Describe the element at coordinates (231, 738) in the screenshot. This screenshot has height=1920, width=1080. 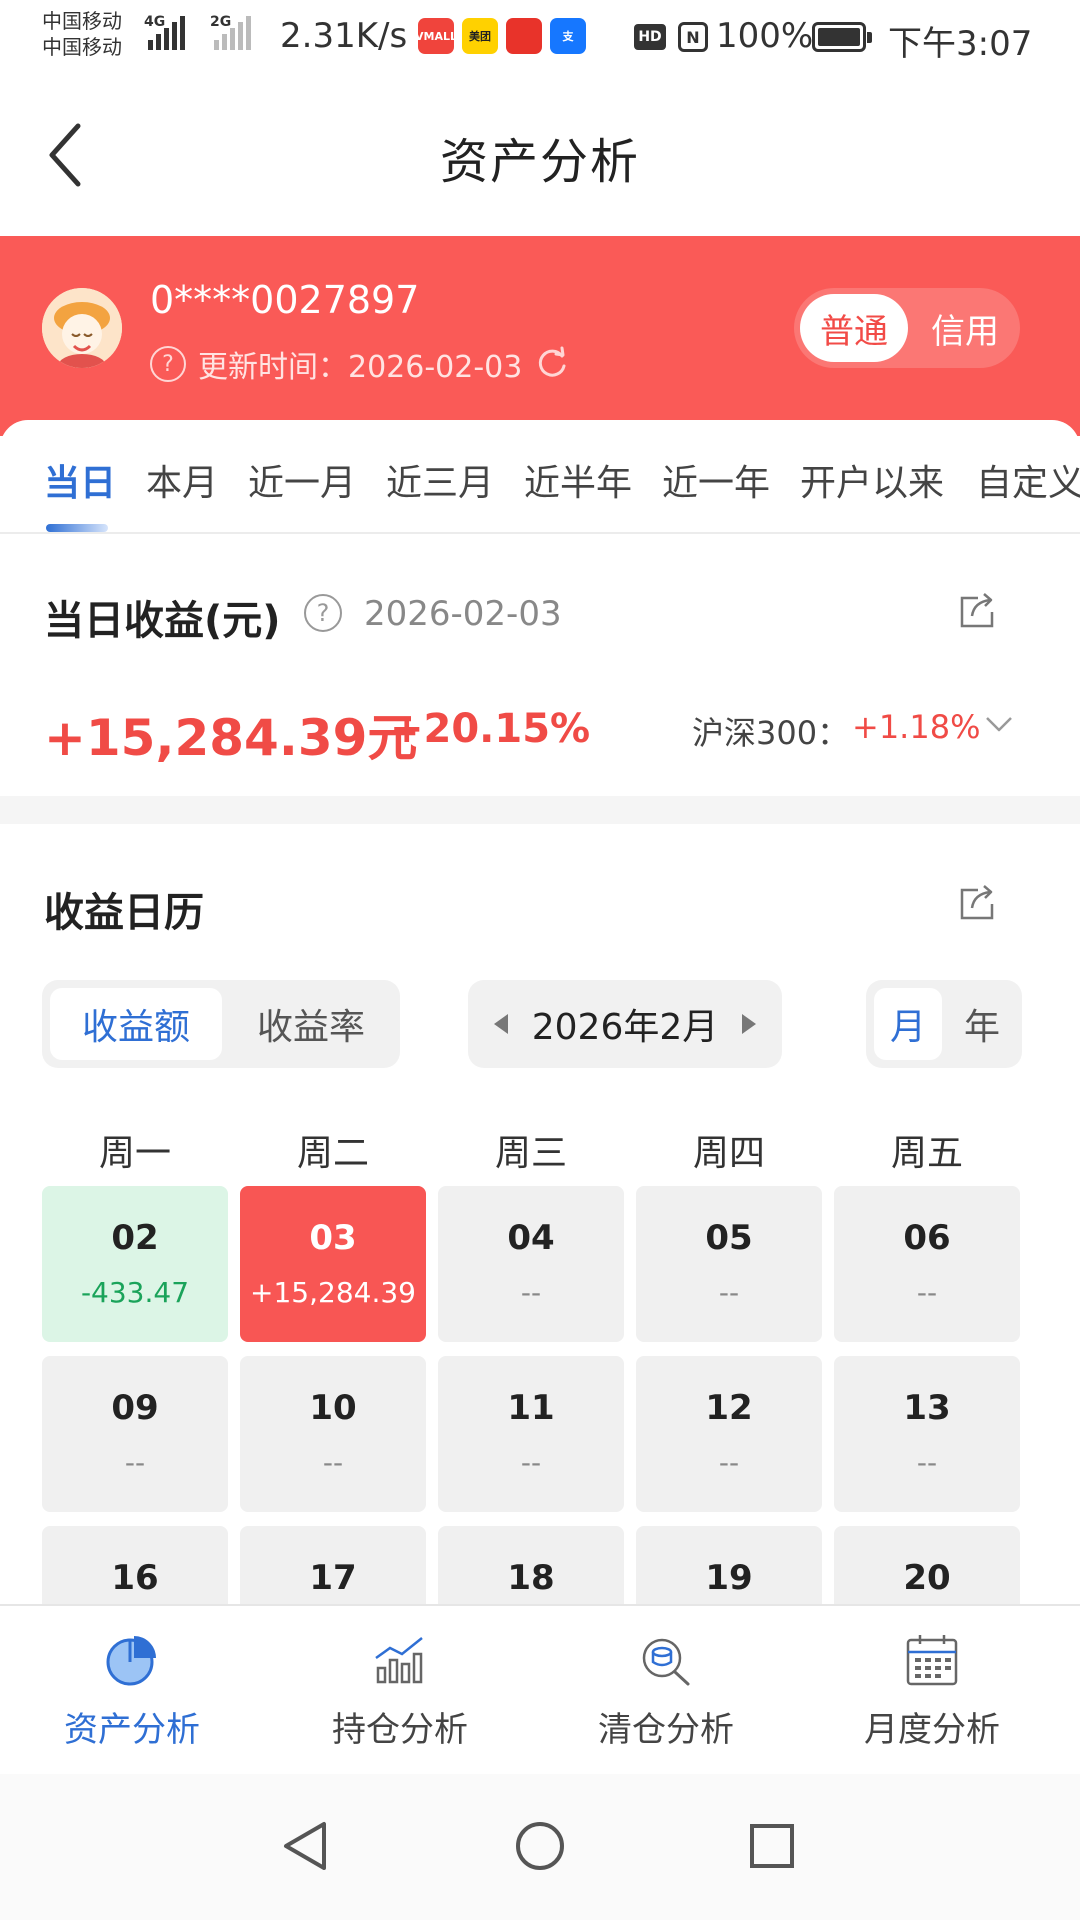
I see `daily-profit-amount: +15,284.39元` at that location.